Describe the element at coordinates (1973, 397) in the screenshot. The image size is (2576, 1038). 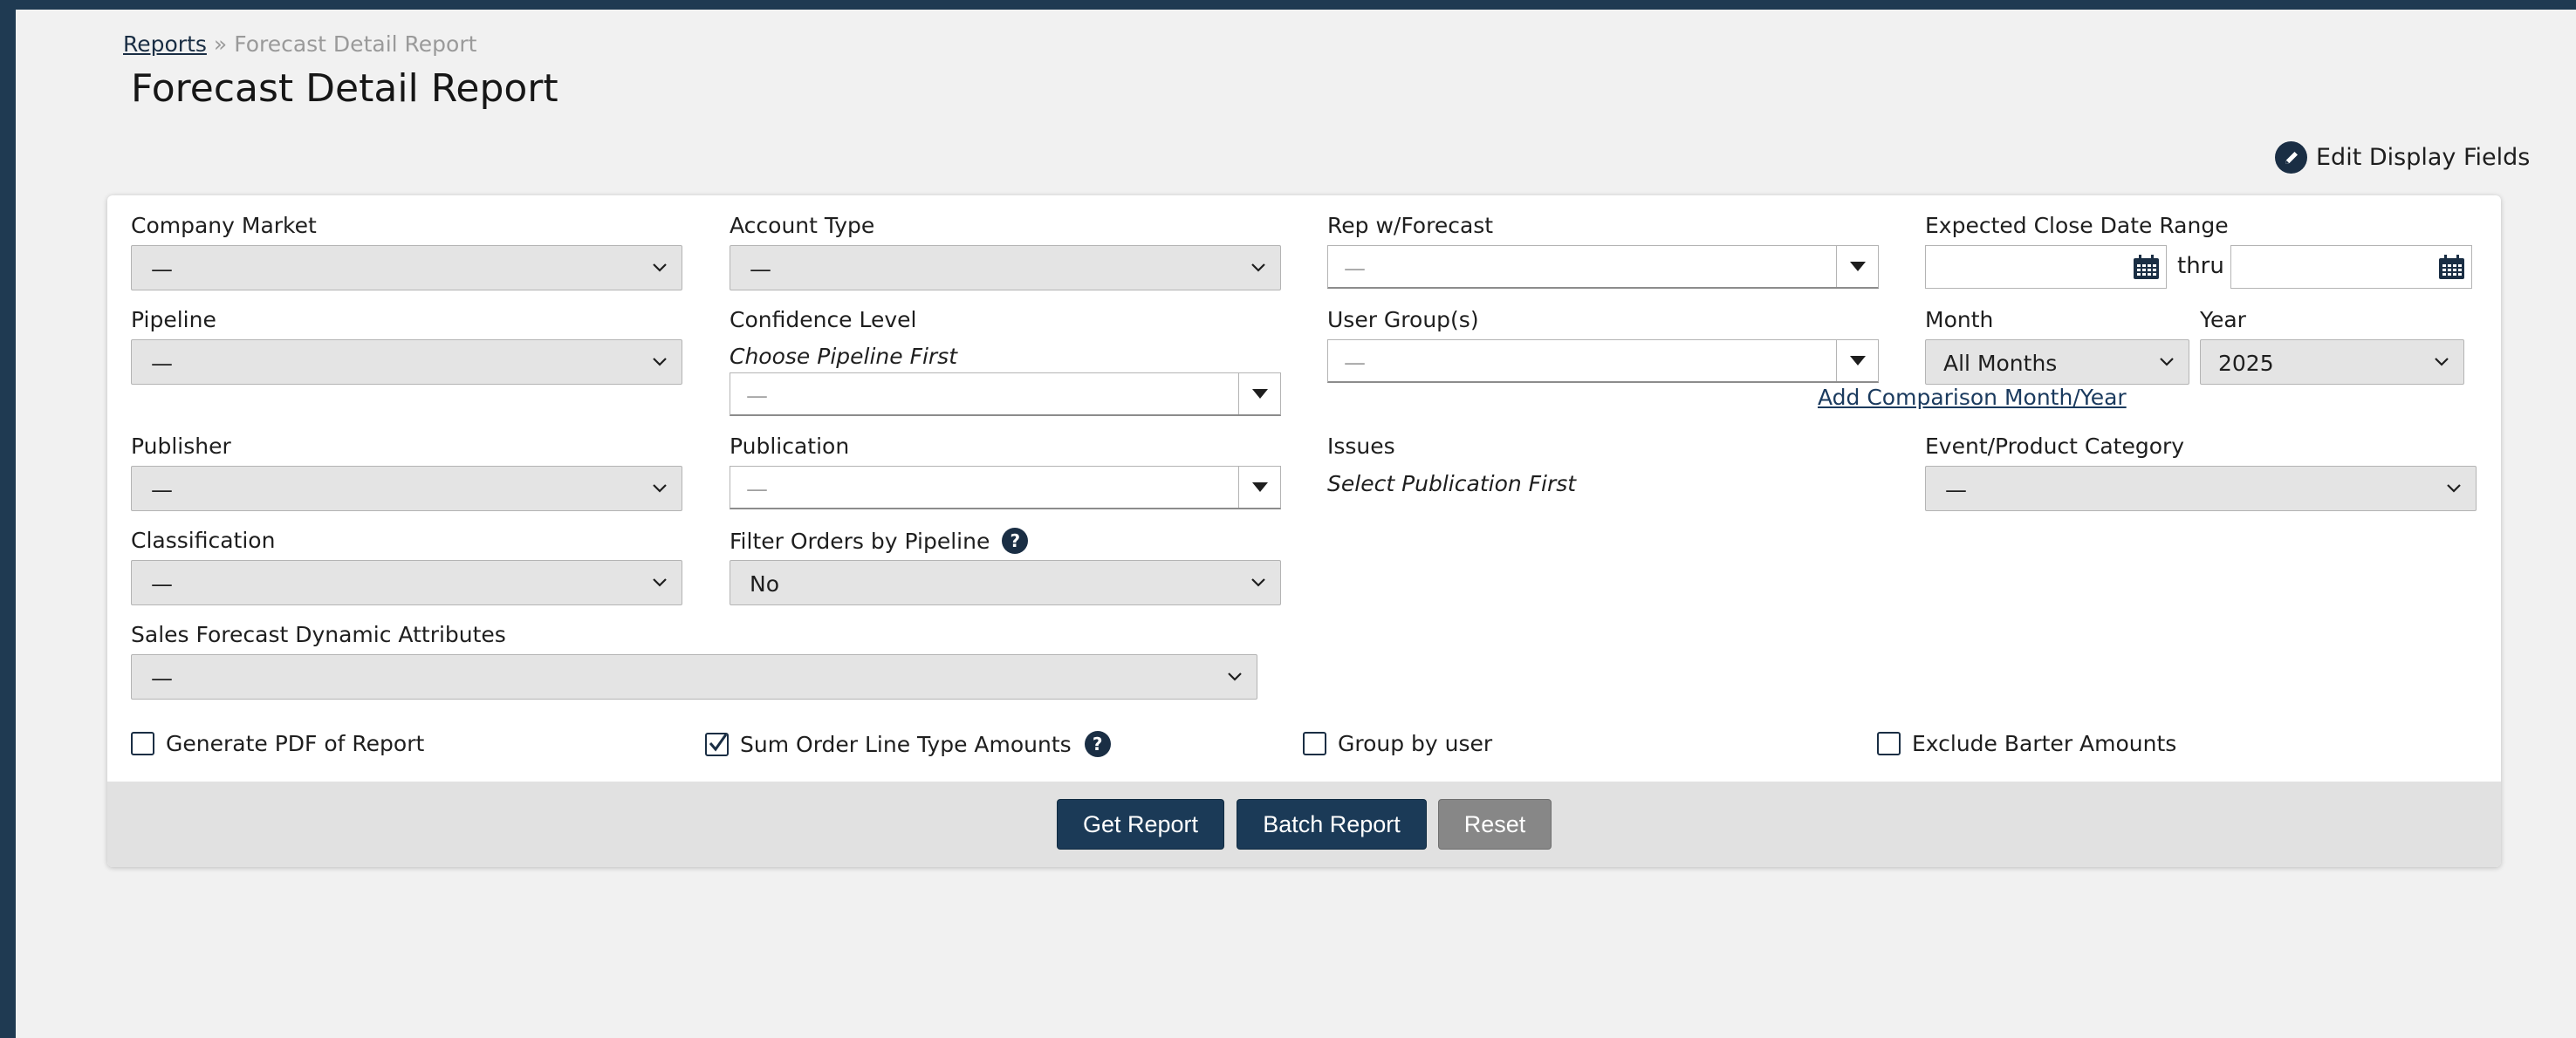
I see `add-comparison-link: Add Comparison Month/Year` at that location.